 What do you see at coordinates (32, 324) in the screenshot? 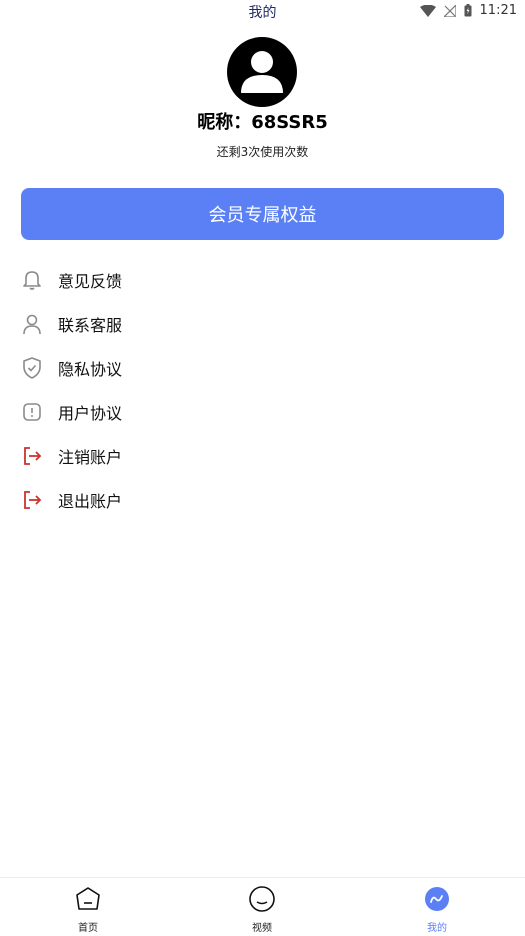
I see `person-icon` at bounding box center [32, 324].